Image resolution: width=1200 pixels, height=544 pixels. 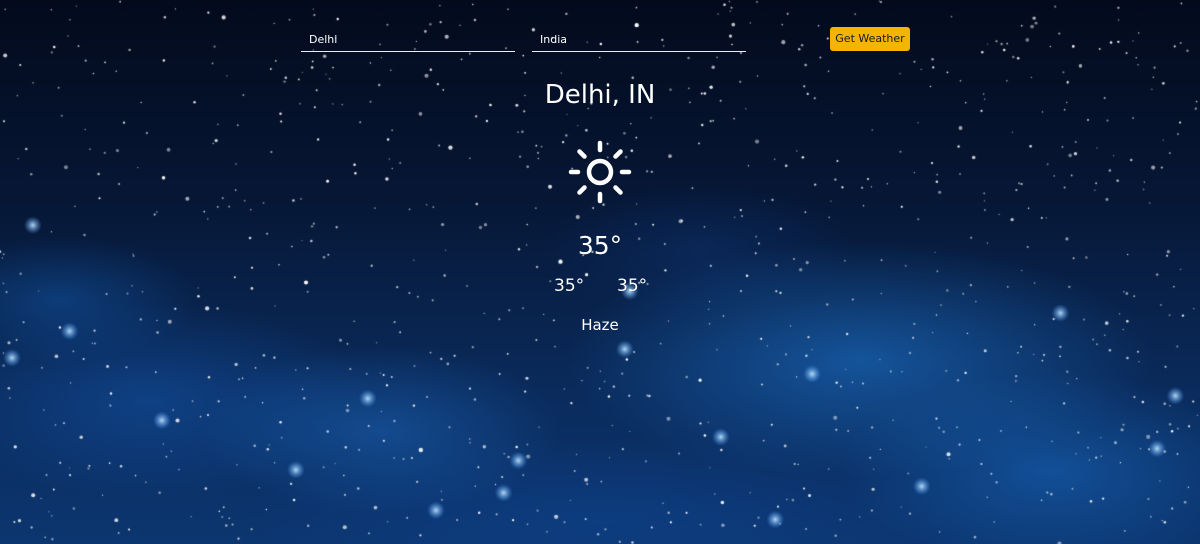 I want to click on min-temperature: 35°, so click(x=569, y=286).